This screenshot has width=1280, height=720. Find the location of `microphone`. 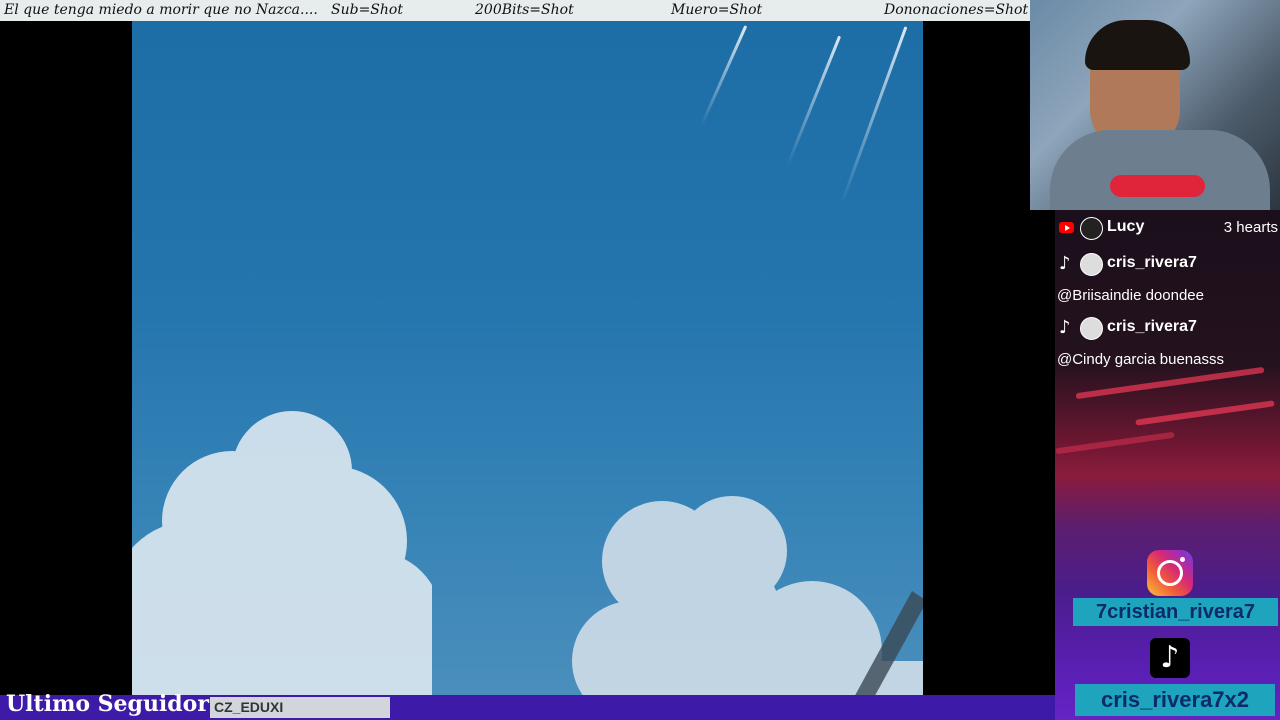

microphone is located at coordinates (1157, 186).